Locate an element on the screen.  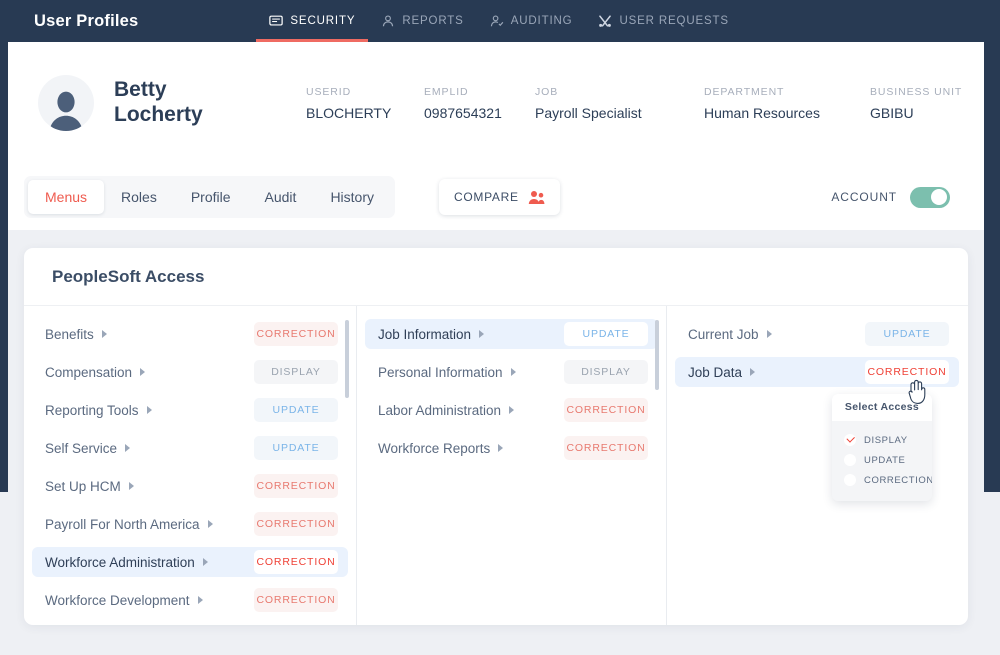
window-frame-right is located at coordinates (992, 246).